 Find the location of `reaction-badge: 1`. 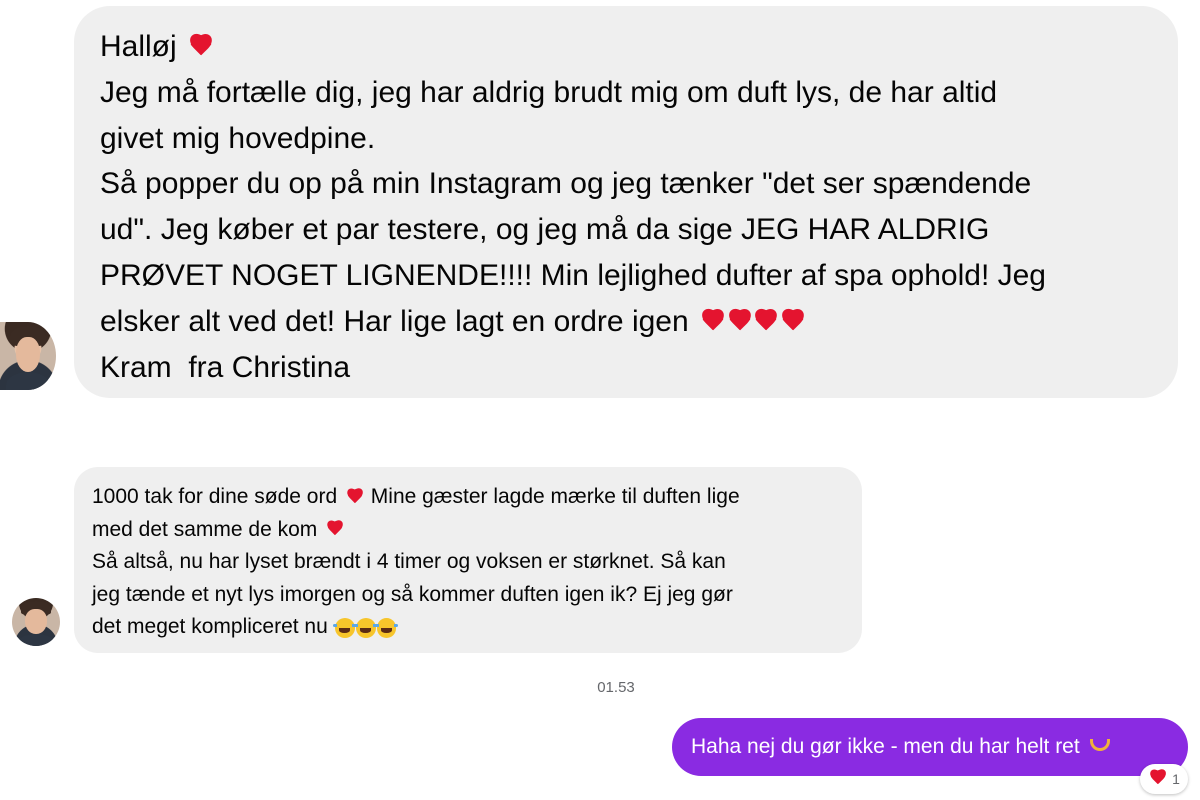

reaction-badge: 1 is located at coordinates (1164, 779).